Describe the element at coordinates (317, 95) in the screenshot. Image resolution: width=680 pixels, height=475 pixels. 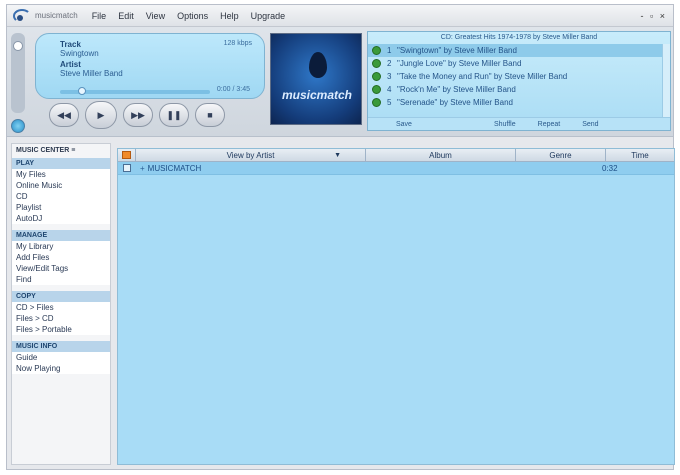
I see `album-art-text: musicmatch` at that location.